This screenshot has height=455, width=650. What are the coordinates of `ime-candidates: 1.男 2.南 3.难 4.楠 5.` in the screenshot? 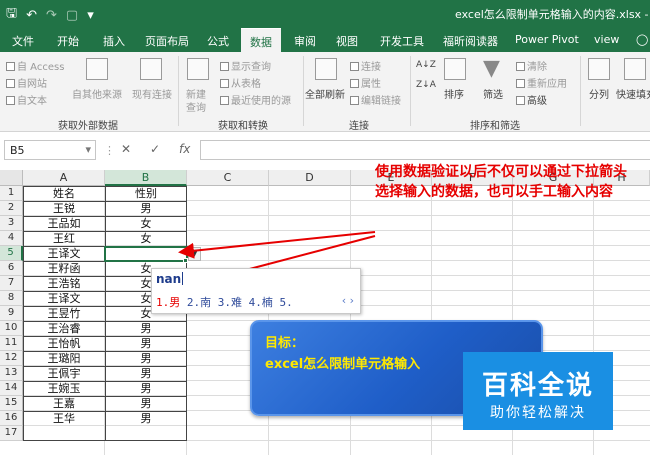 It's located at (224, 302).